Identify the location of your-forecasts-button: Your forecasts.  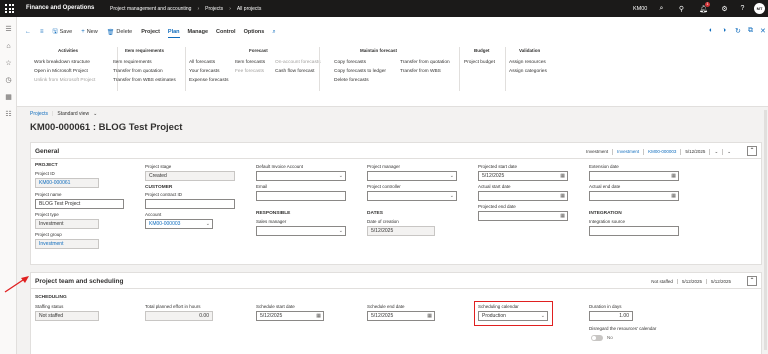
(208, 71).